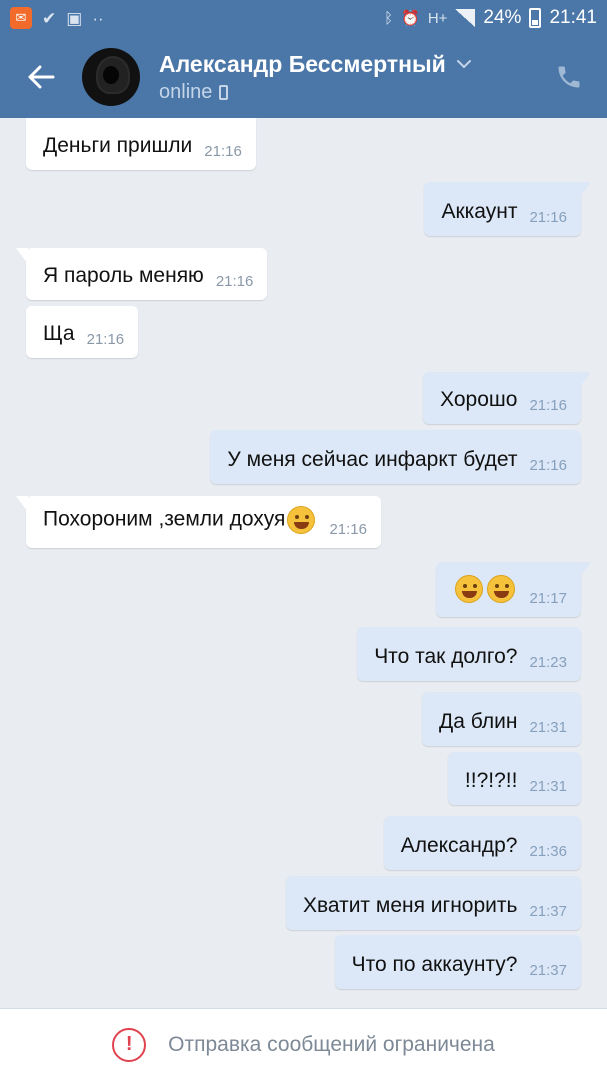  Describe the element at coordinates (331, 1044) in the screenshot. I see `restricted-message: Отправка сообщений ограничена` at that location.